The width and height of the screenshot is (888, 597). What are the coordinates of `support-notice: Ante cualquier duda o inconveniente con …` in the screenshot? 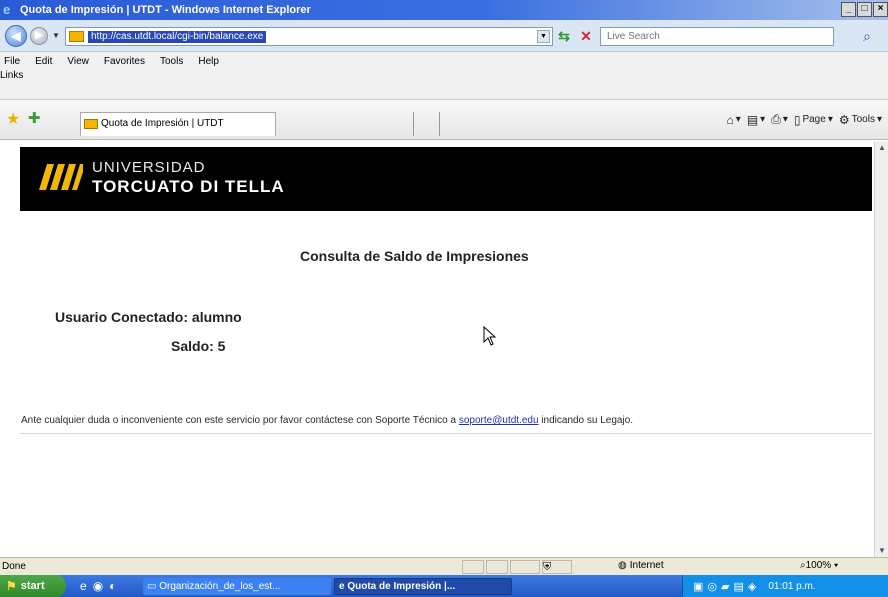 It's located at (327, 420).